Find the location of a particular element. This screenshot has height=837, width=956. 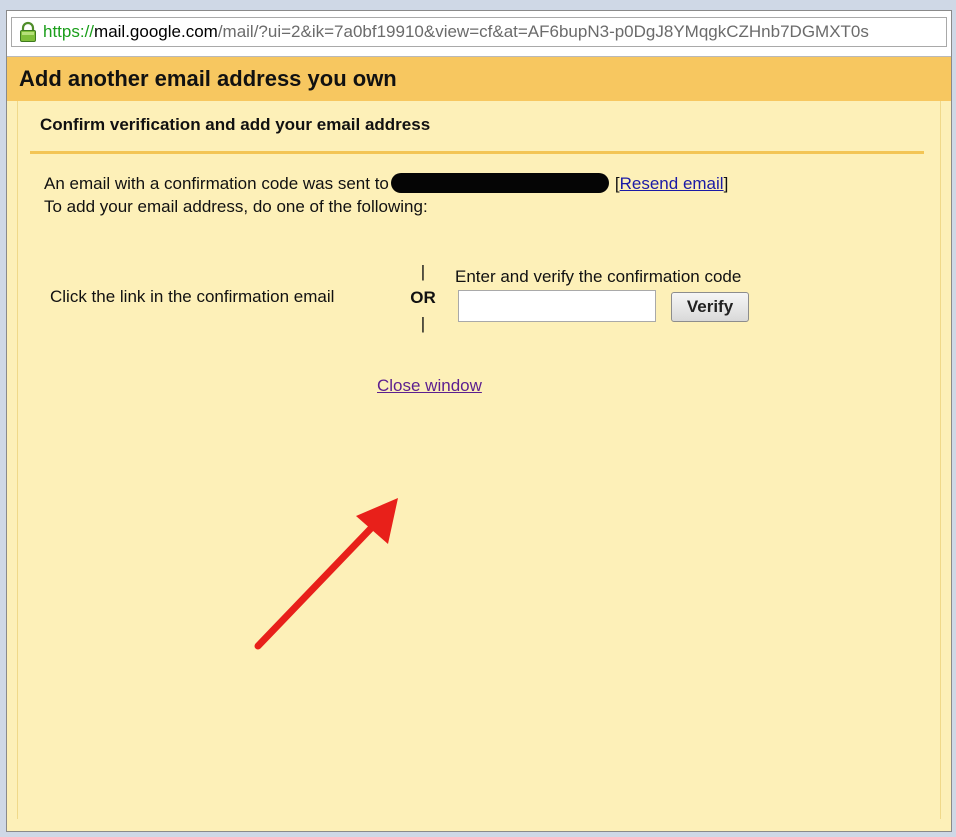

padlock-icon is located at coordinates (28, 31).